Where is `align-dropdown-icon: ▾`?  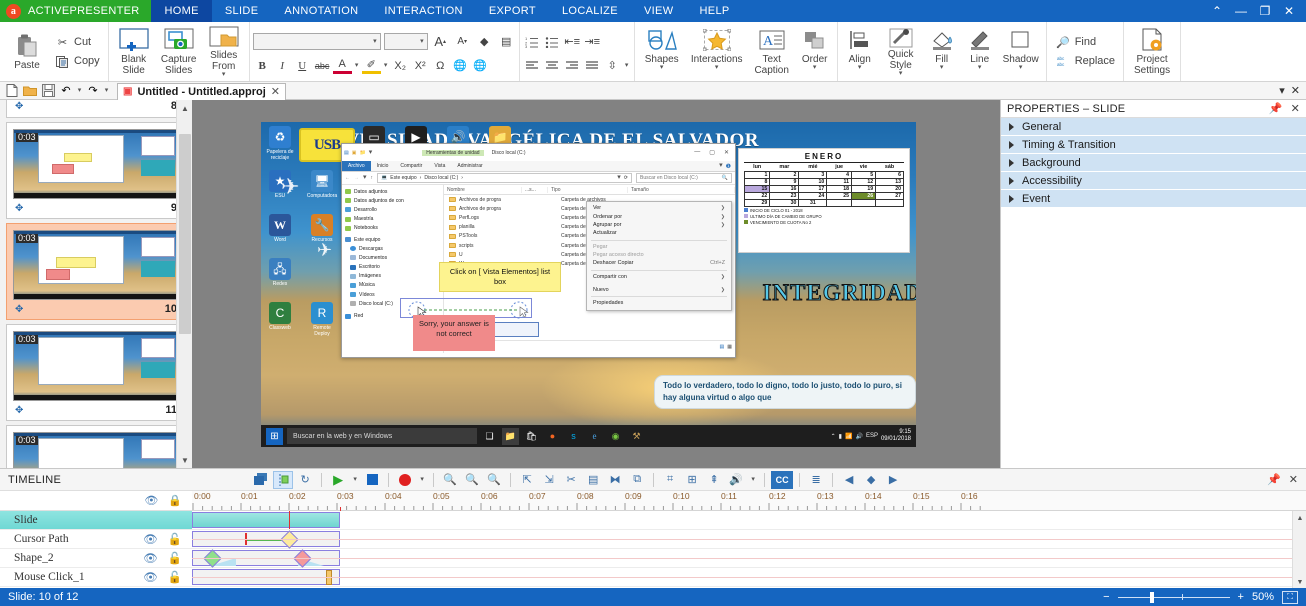
align-dropdown-icon: ▾ is located at coordinates (860, 67).